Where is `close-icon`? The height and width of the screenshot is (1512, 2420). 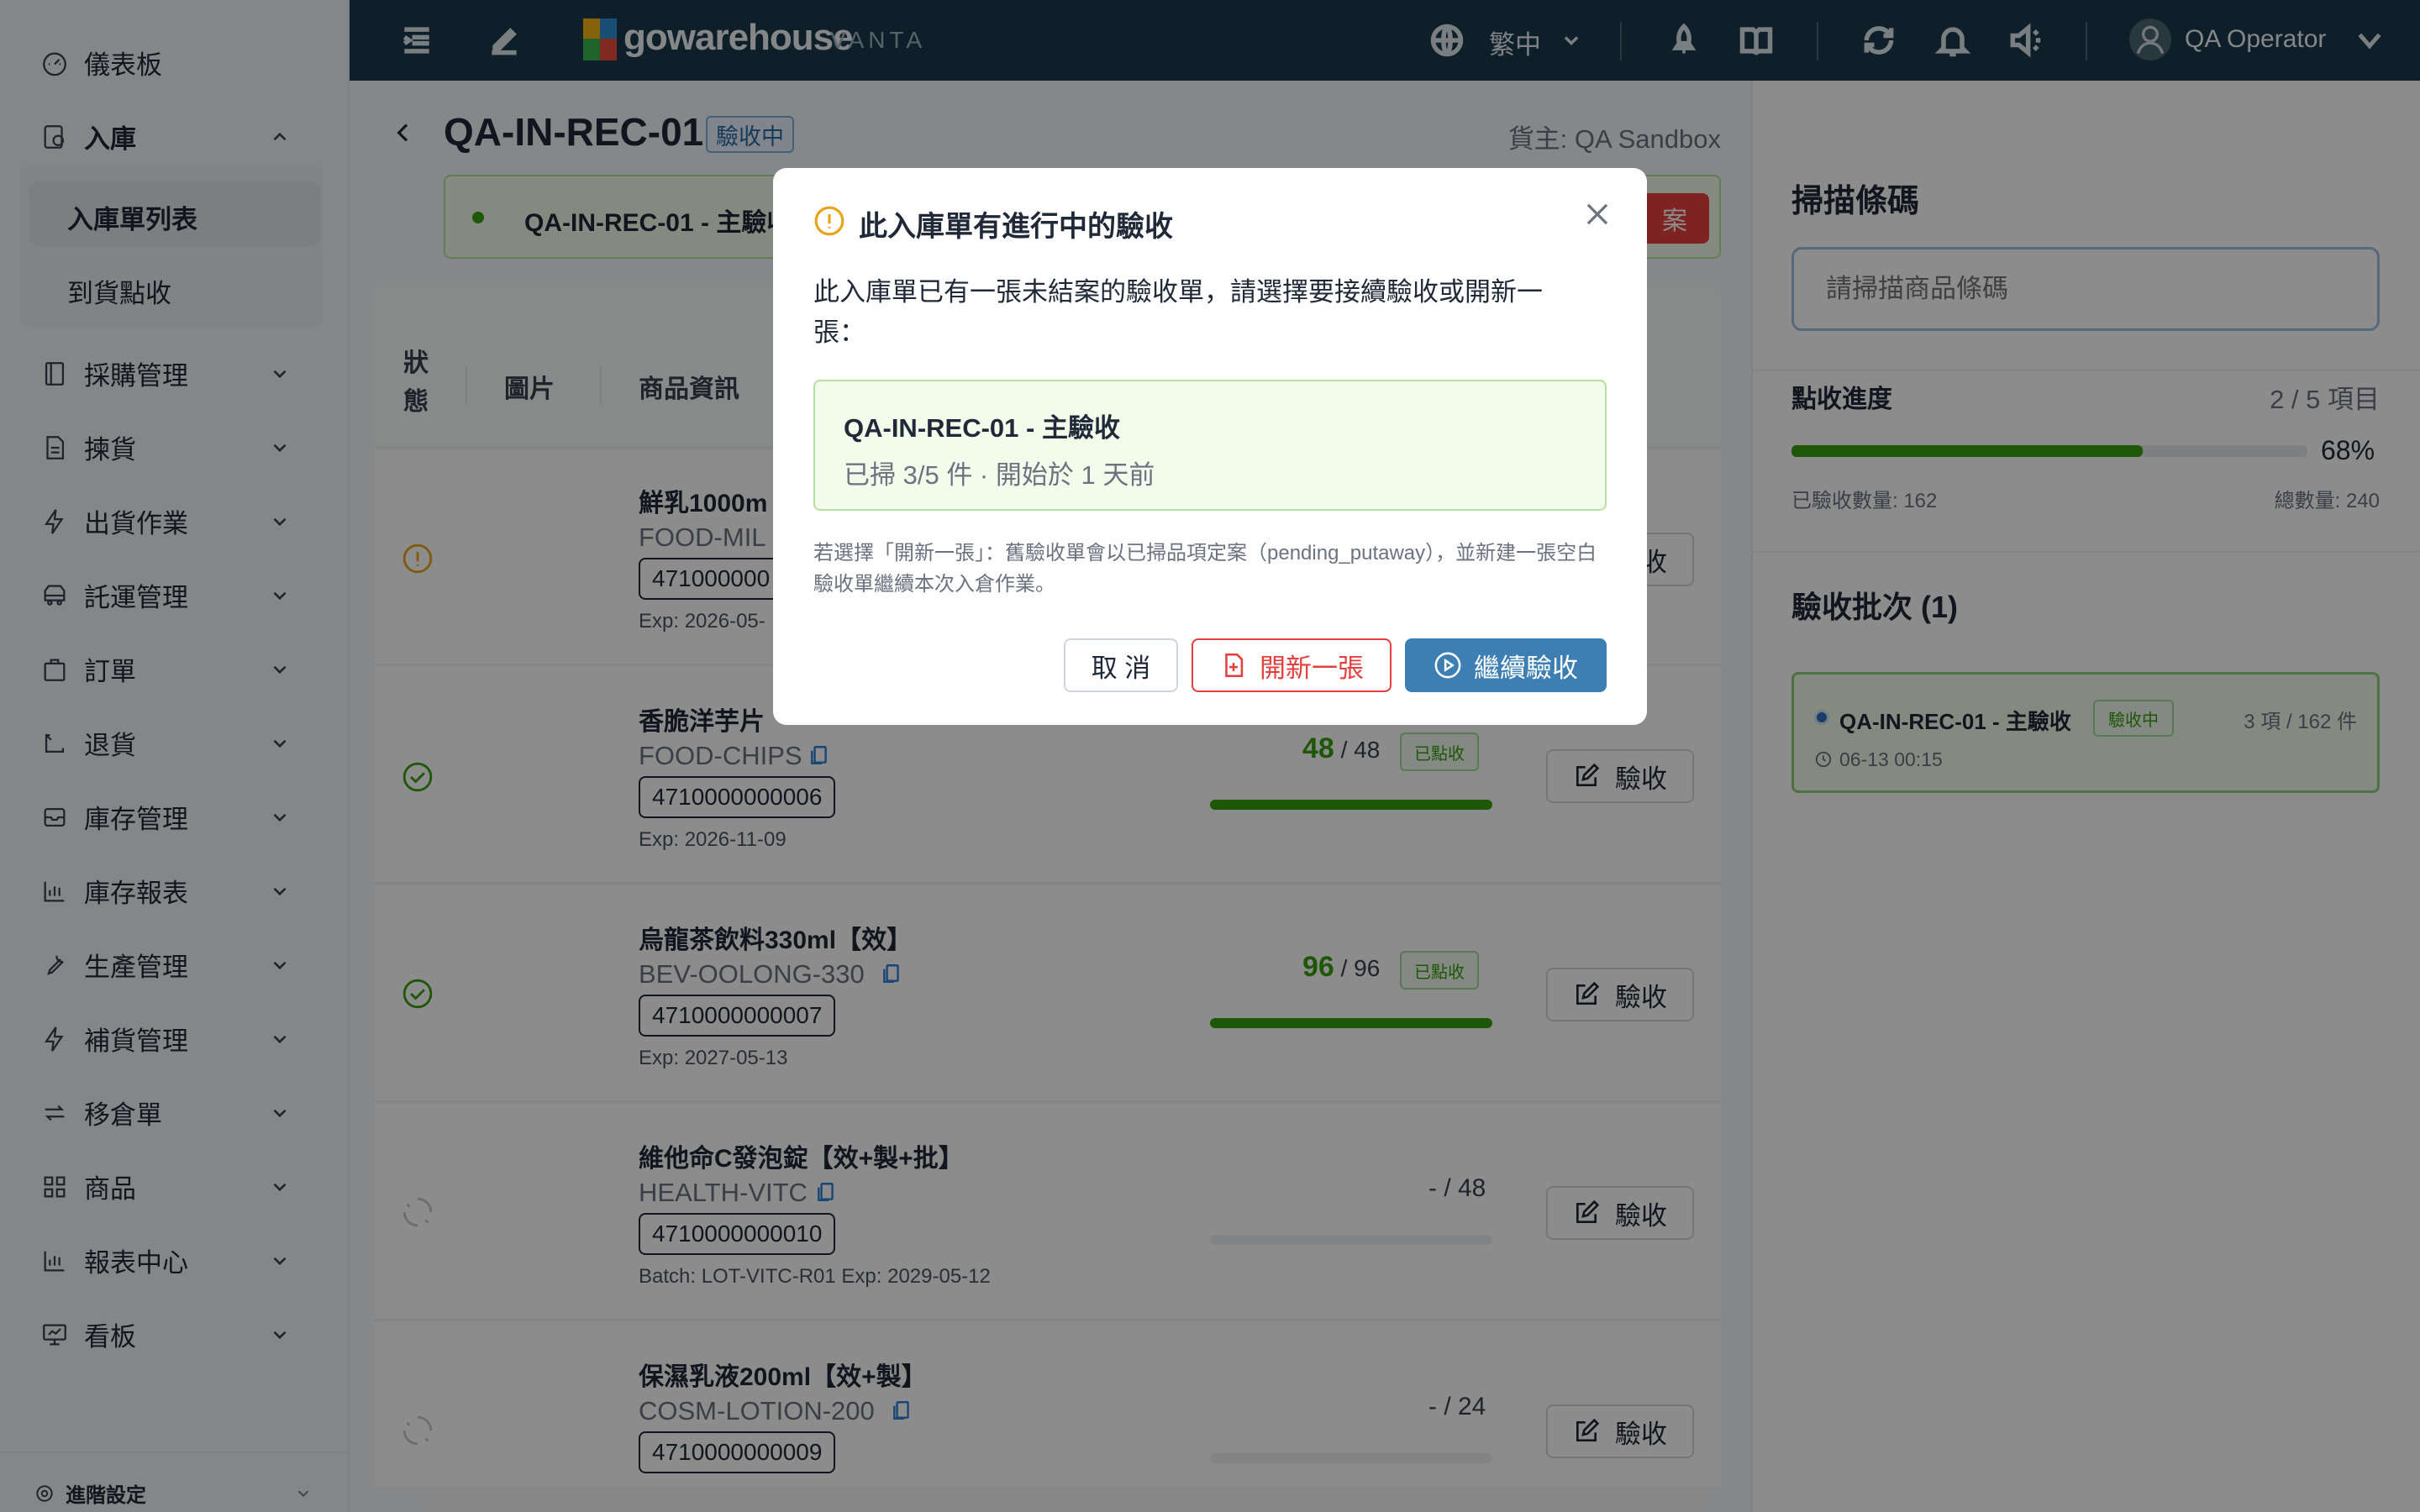 close-icon is located at coordinates (1597, 214).